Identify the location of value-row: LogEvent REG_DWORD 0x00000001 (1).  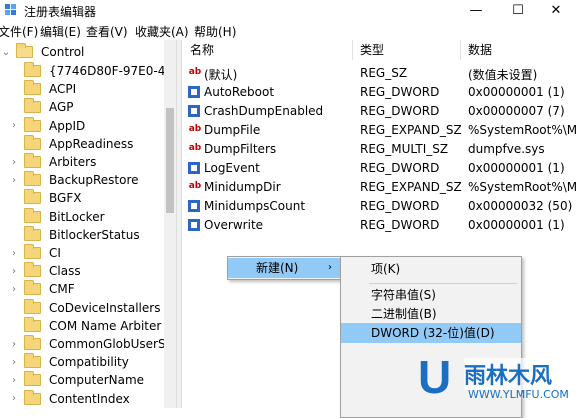
(379, 168).